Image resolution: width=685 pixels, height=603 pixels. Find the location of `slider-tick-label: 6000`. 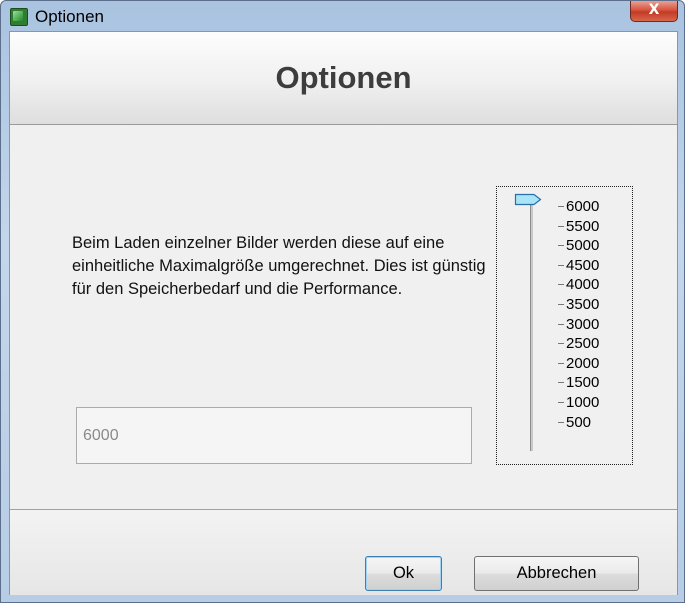

slider-tick-label: 6000 is located at coordinates (583, 206).